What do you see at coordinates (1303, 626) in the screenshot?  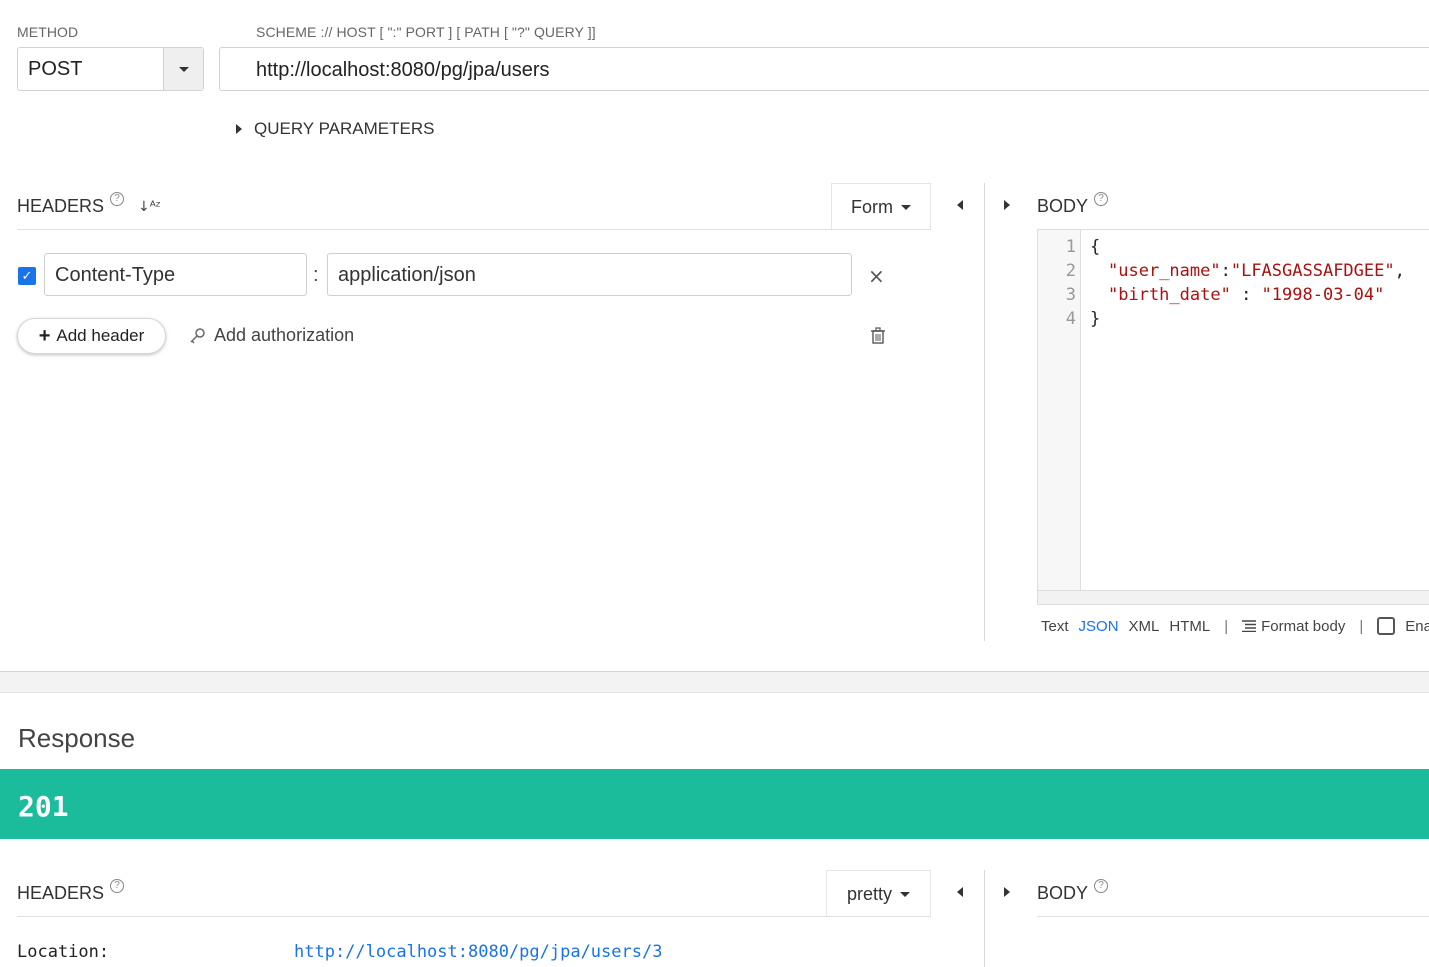 I see `format-body-label: Format body` at bounding box center [1303, 626].